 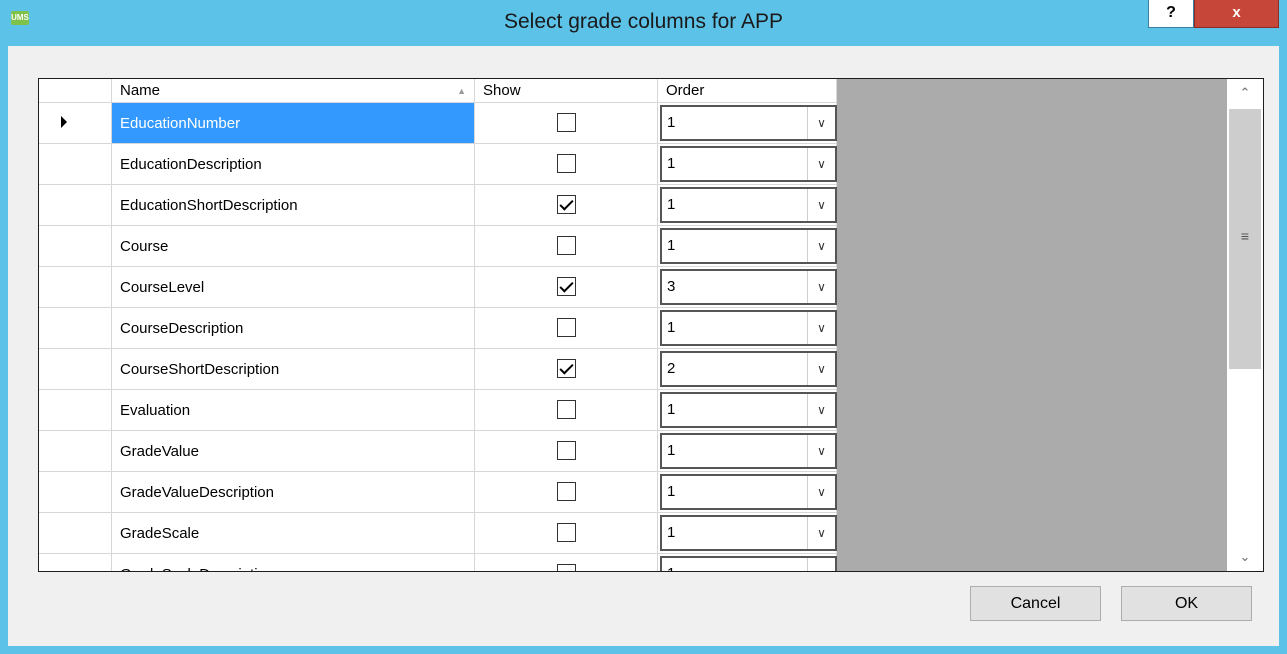 I want to click on scroll-up-arrow-icon: ⌃, so click(x=1245, y=93).